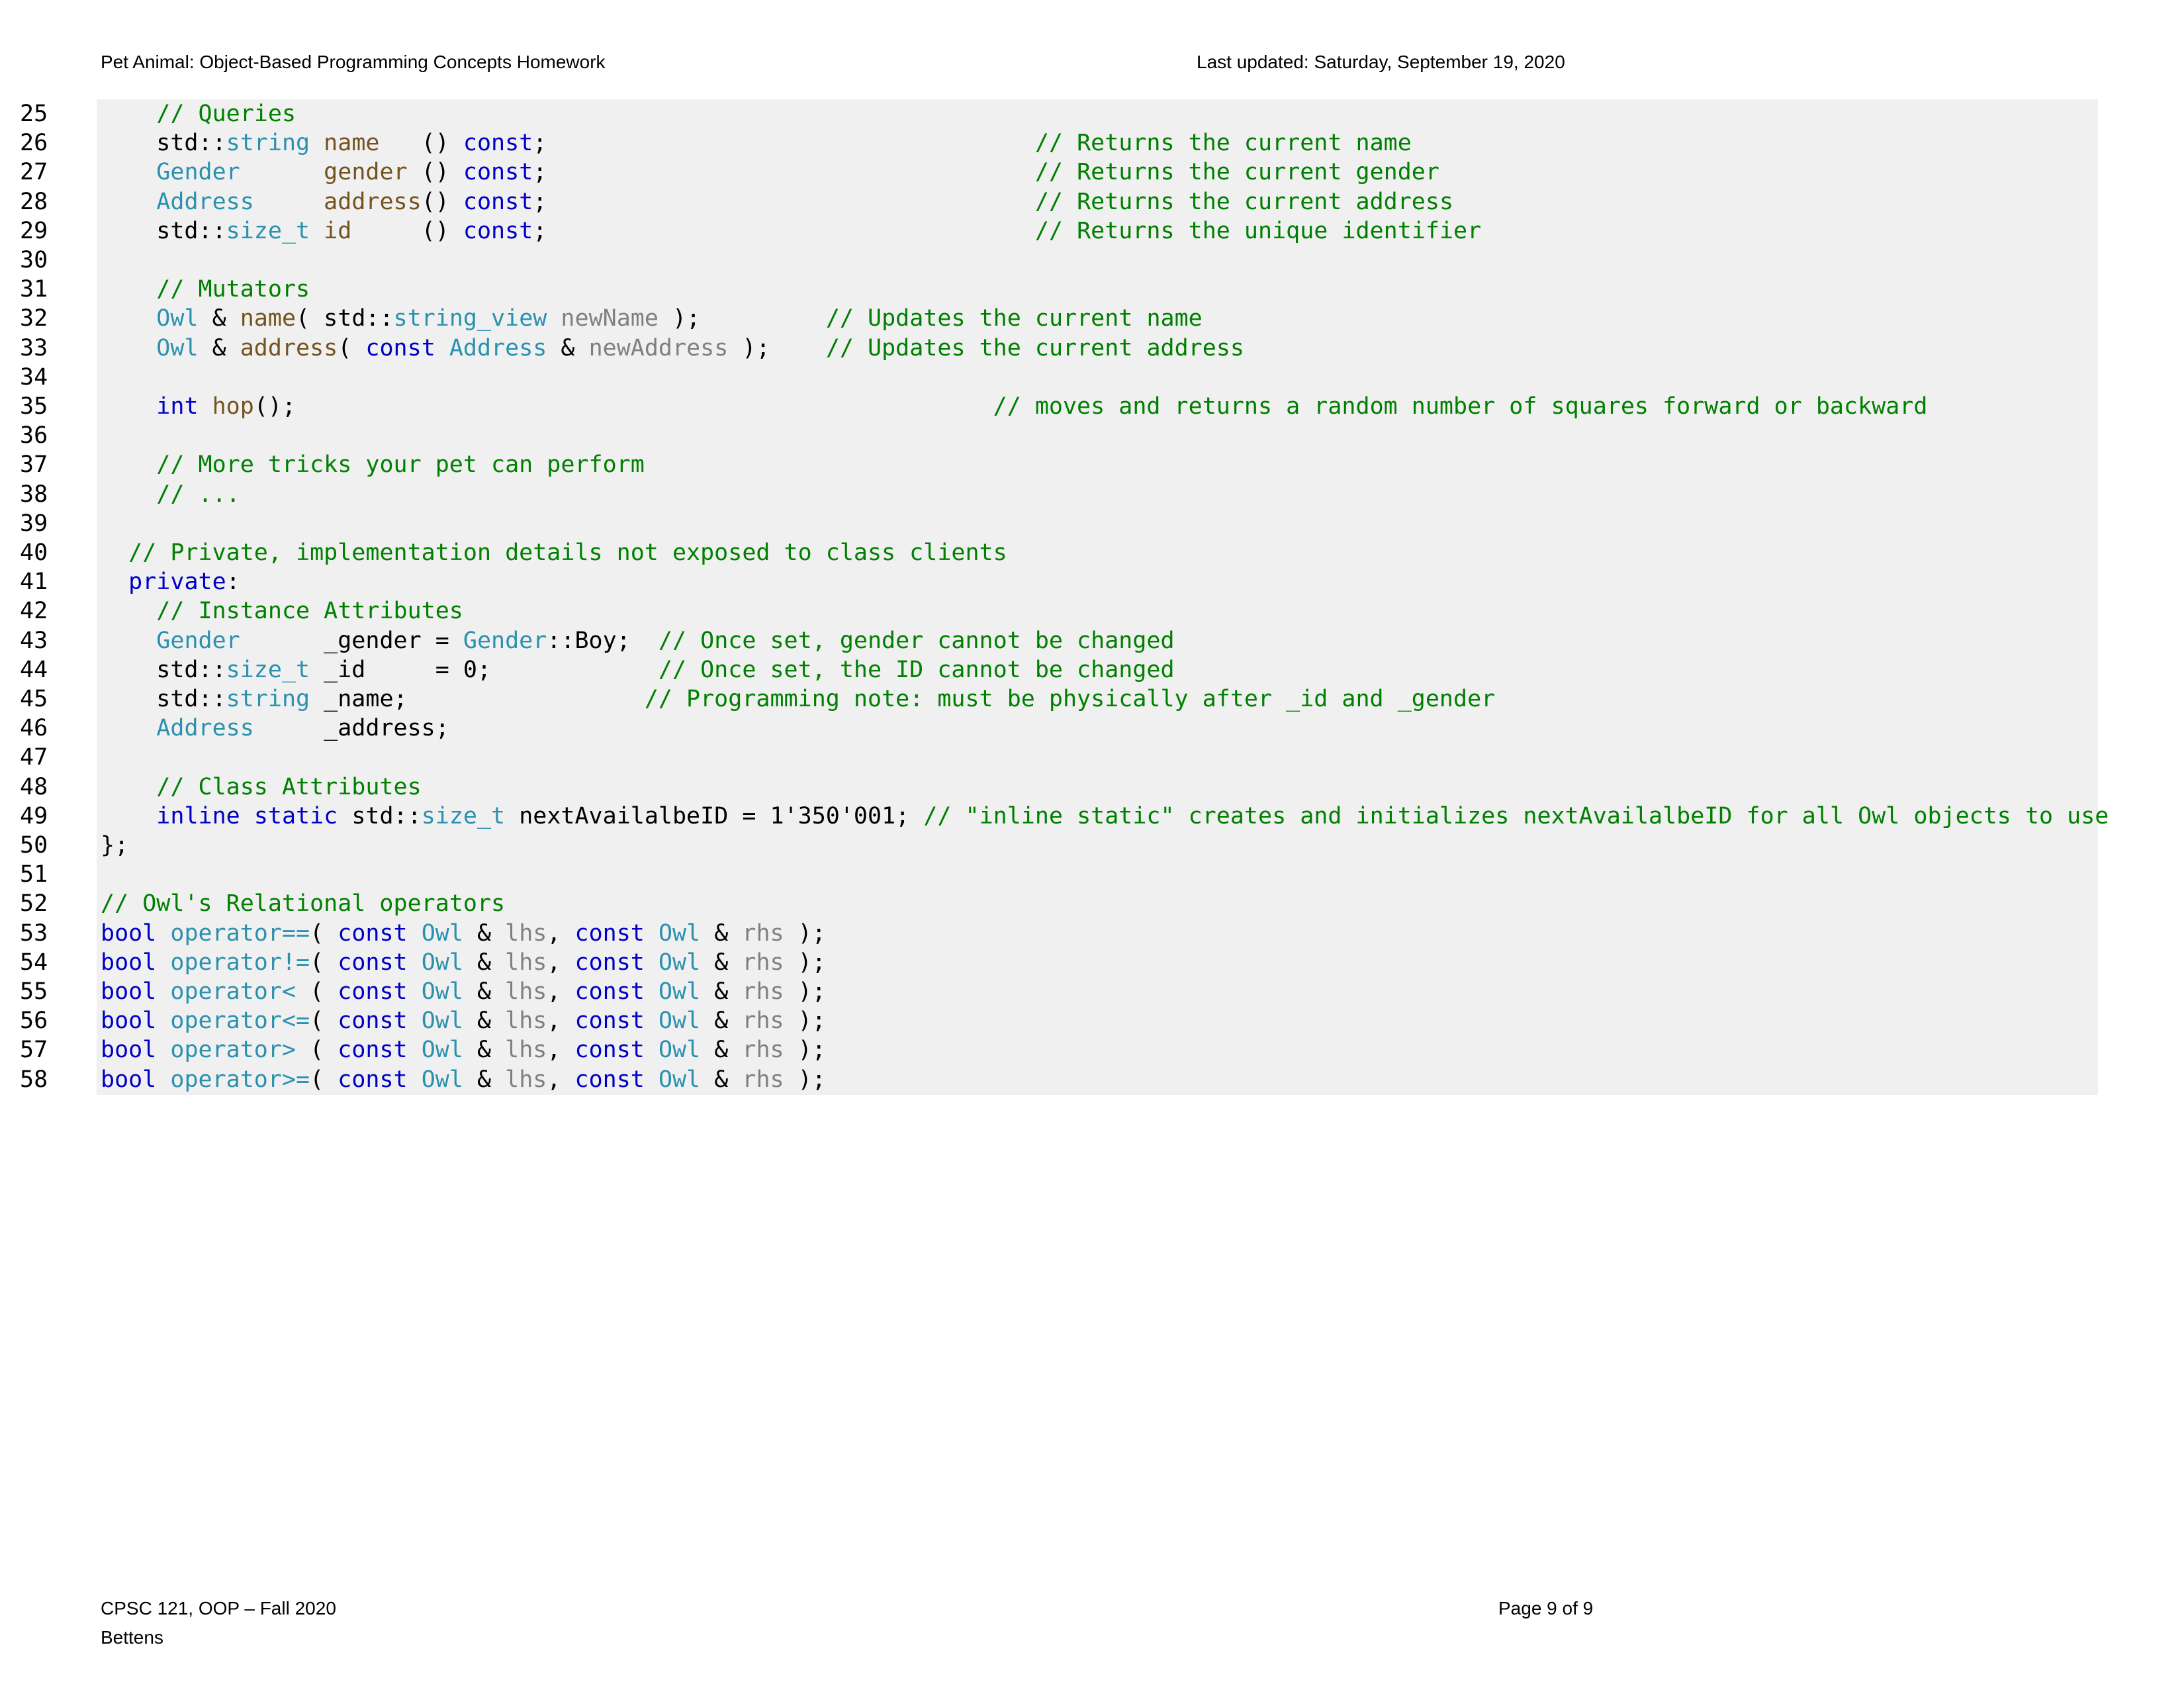  Describe the element at coordinates (1258, 230) in the screenshot. I see `code-token-comment: // Returns the unique identifier` at that location.